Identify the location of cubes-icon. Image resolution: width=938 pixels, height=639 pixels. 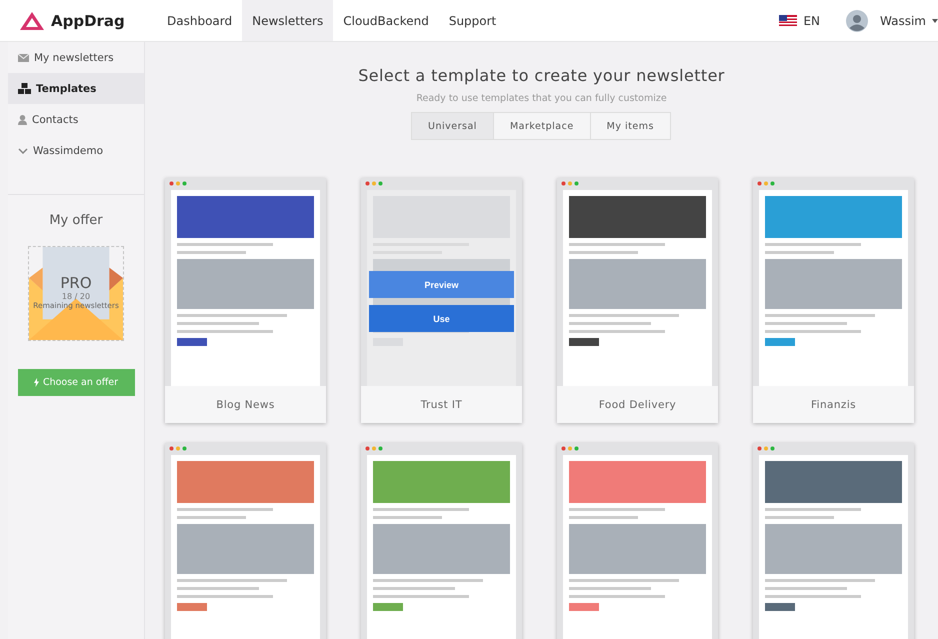
(24, 88).